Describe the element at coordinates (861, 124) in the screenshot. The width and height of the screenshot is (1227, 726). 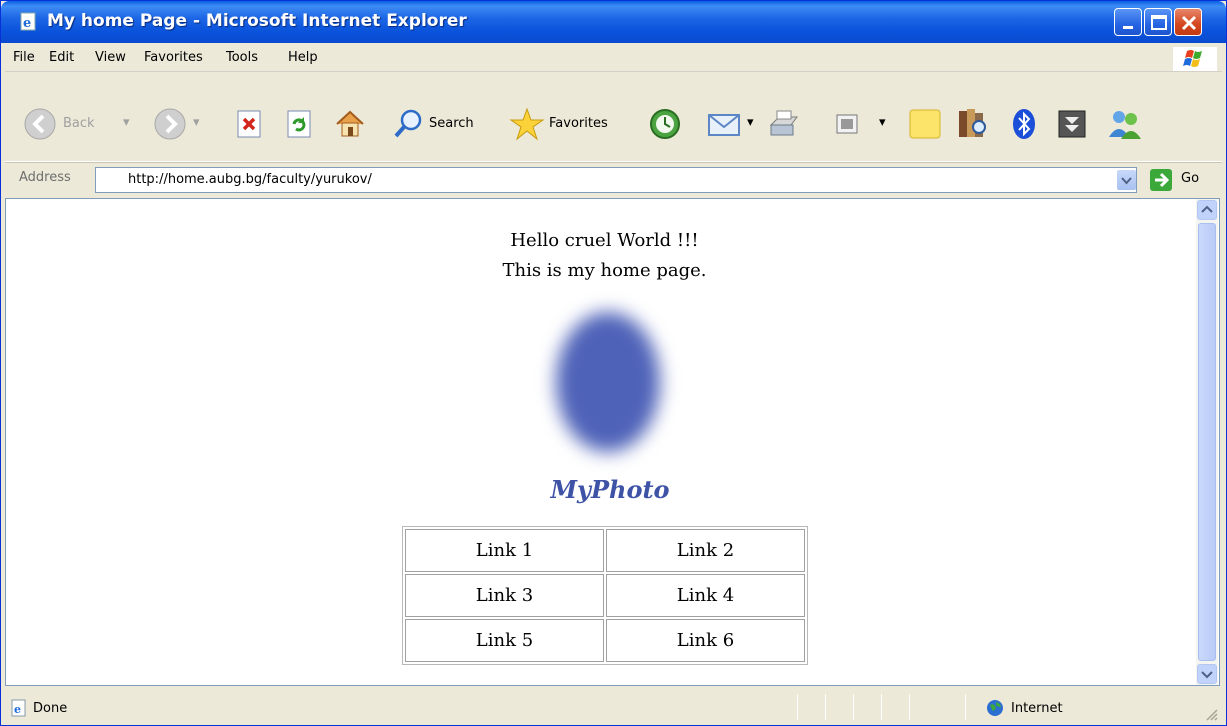
I see `edit-button: ▾` at that location.